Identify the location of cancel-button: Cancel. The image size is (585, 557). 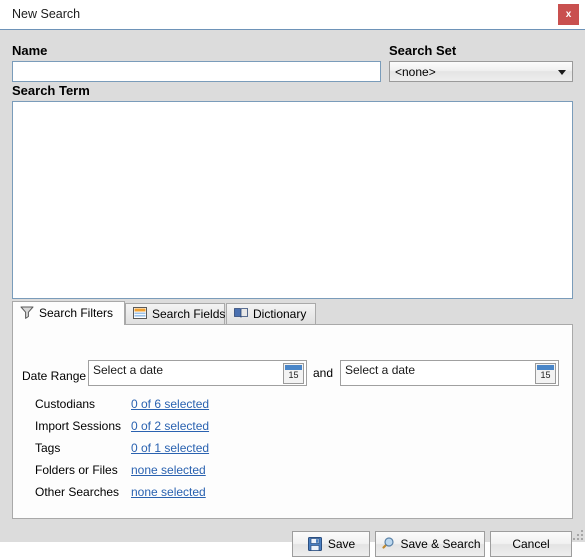
(531, 544).